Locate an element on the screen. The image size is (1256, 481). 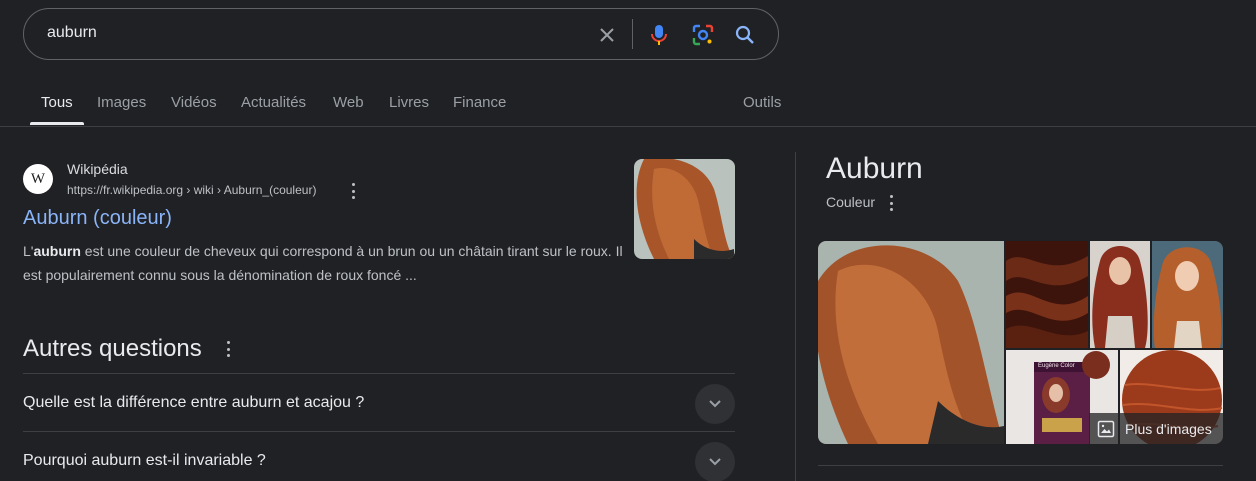
search-bar-divider is located at coordinates (632, 34).